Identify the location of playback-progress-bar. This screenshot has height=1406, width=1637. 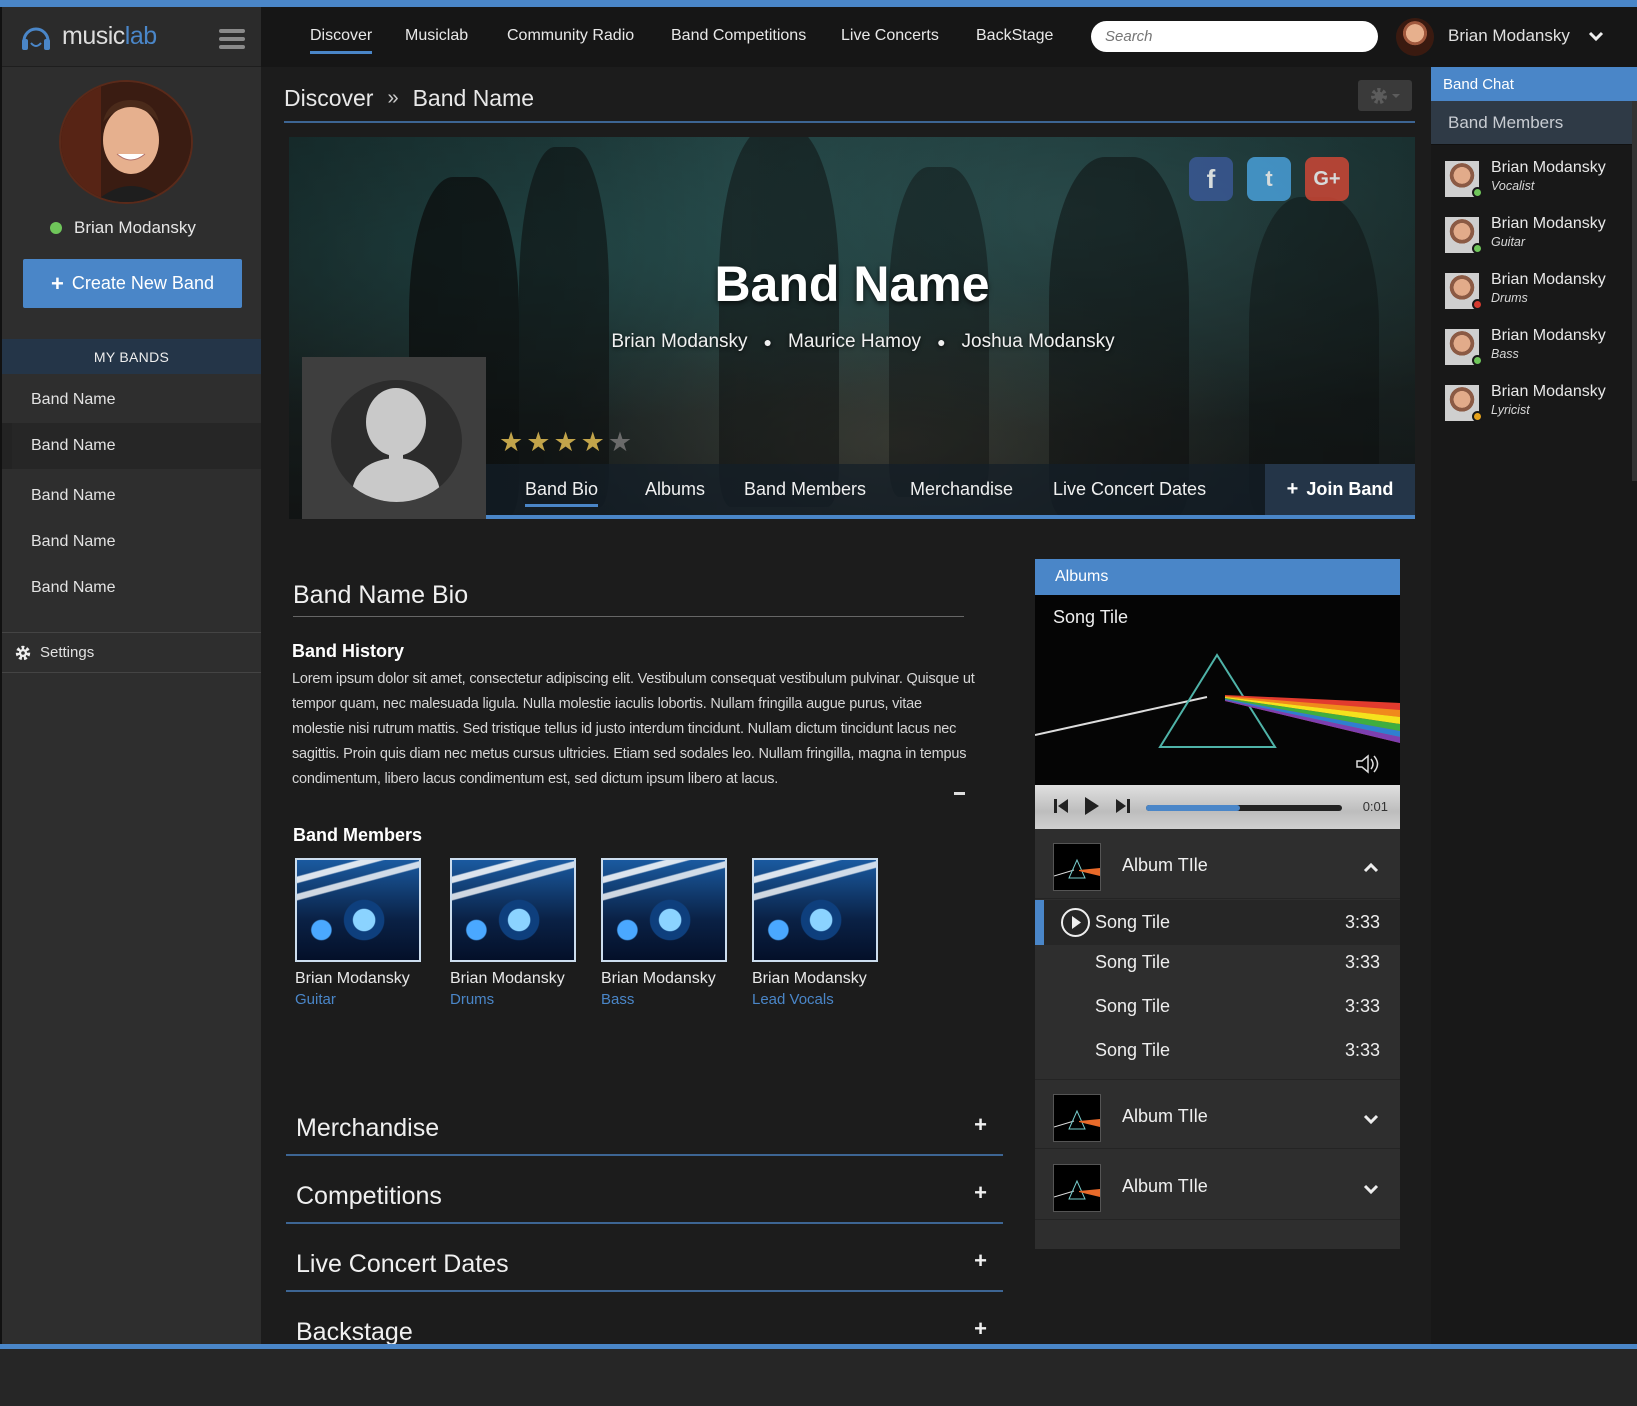
(1244, 808).